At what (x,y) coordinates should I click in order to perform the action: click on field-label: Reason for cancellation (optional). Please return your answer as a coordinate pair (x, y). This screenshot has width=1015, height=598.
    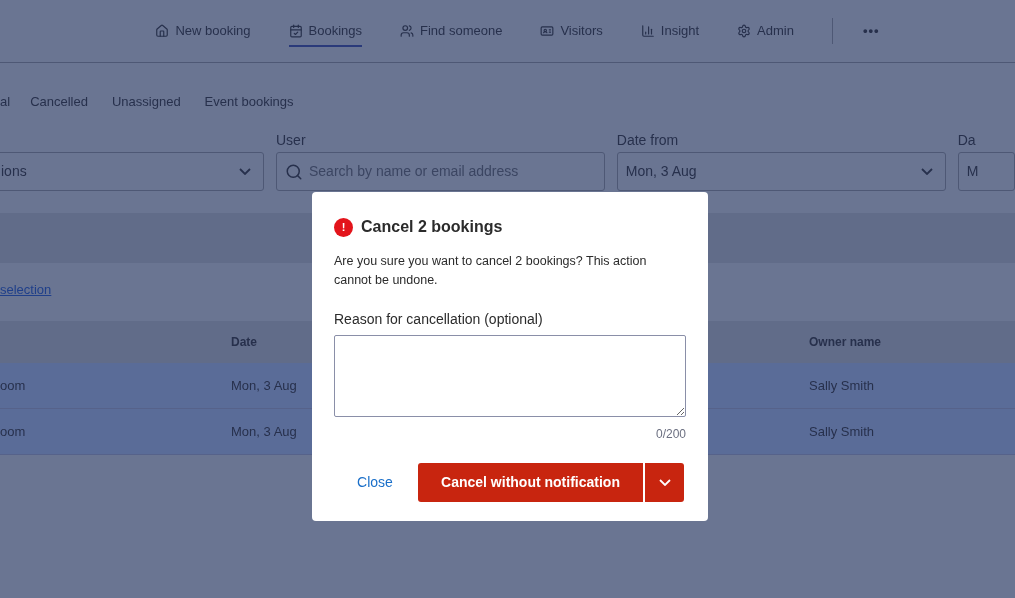
    Looking at the image, I should click on (439, 319).